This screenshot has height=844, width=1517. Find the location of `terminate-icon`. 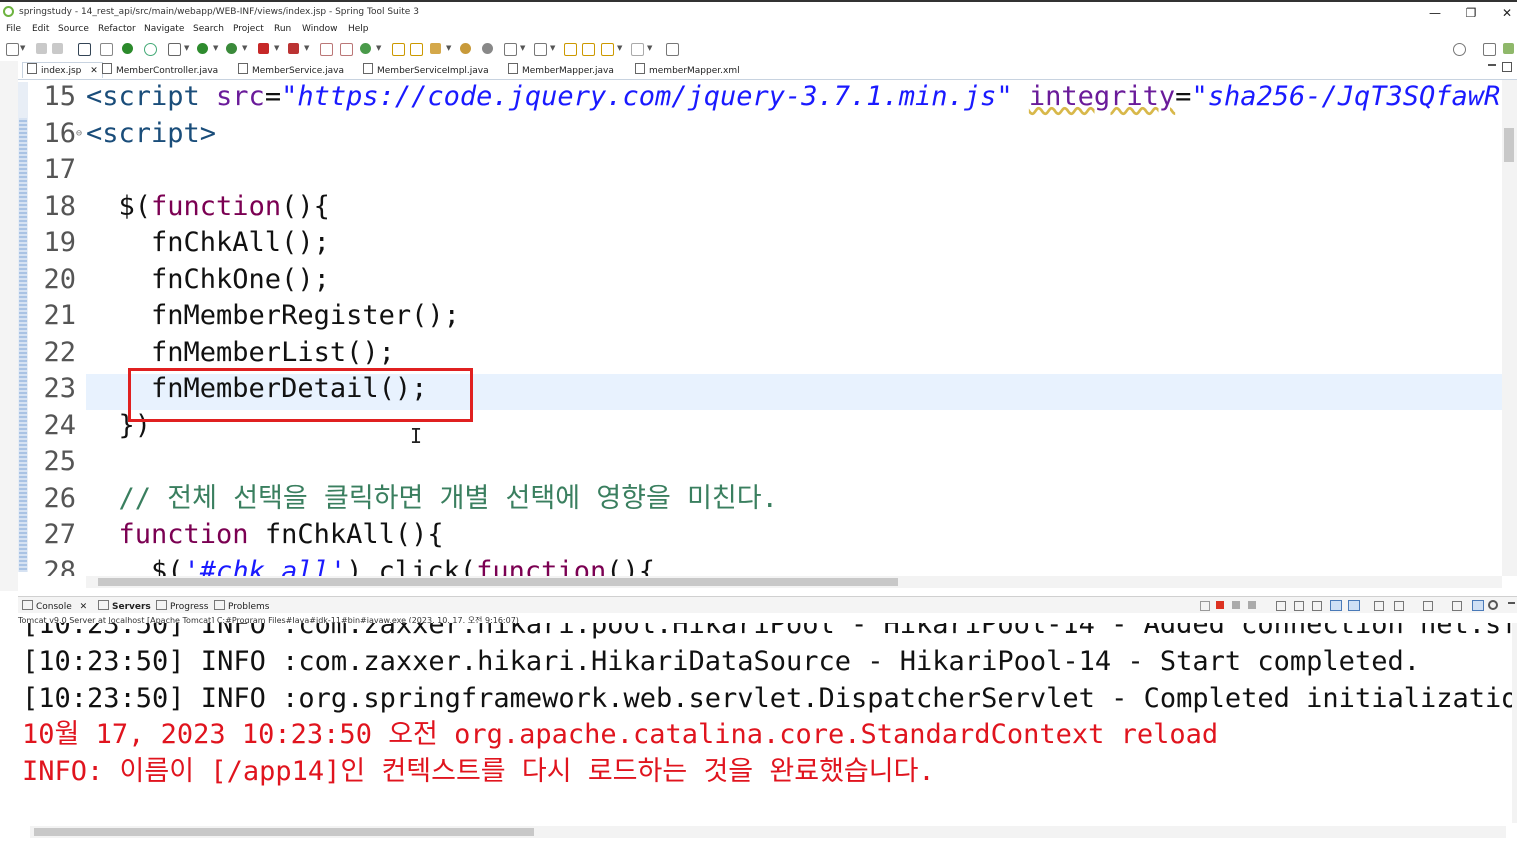

terminate-icon is located at coordinates (1220, 605).